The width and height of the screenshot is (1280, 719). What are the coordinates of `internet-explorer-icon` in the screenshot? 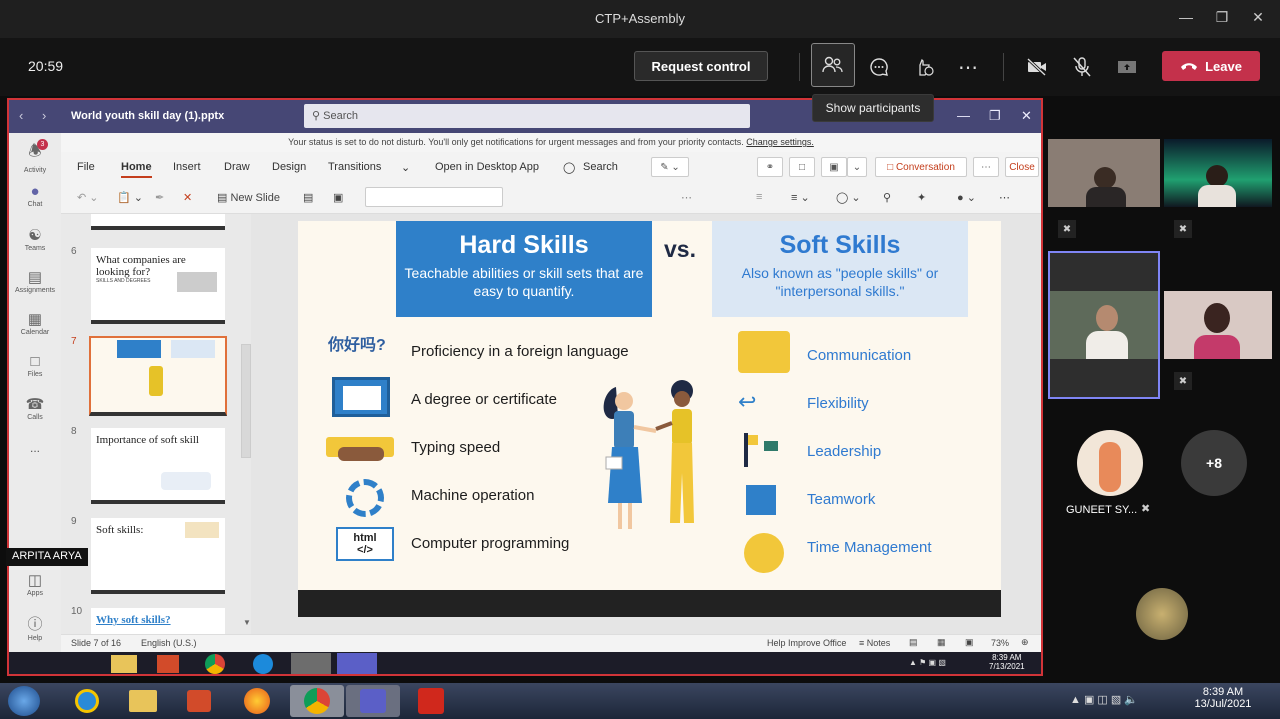 It's located at (87, 701).